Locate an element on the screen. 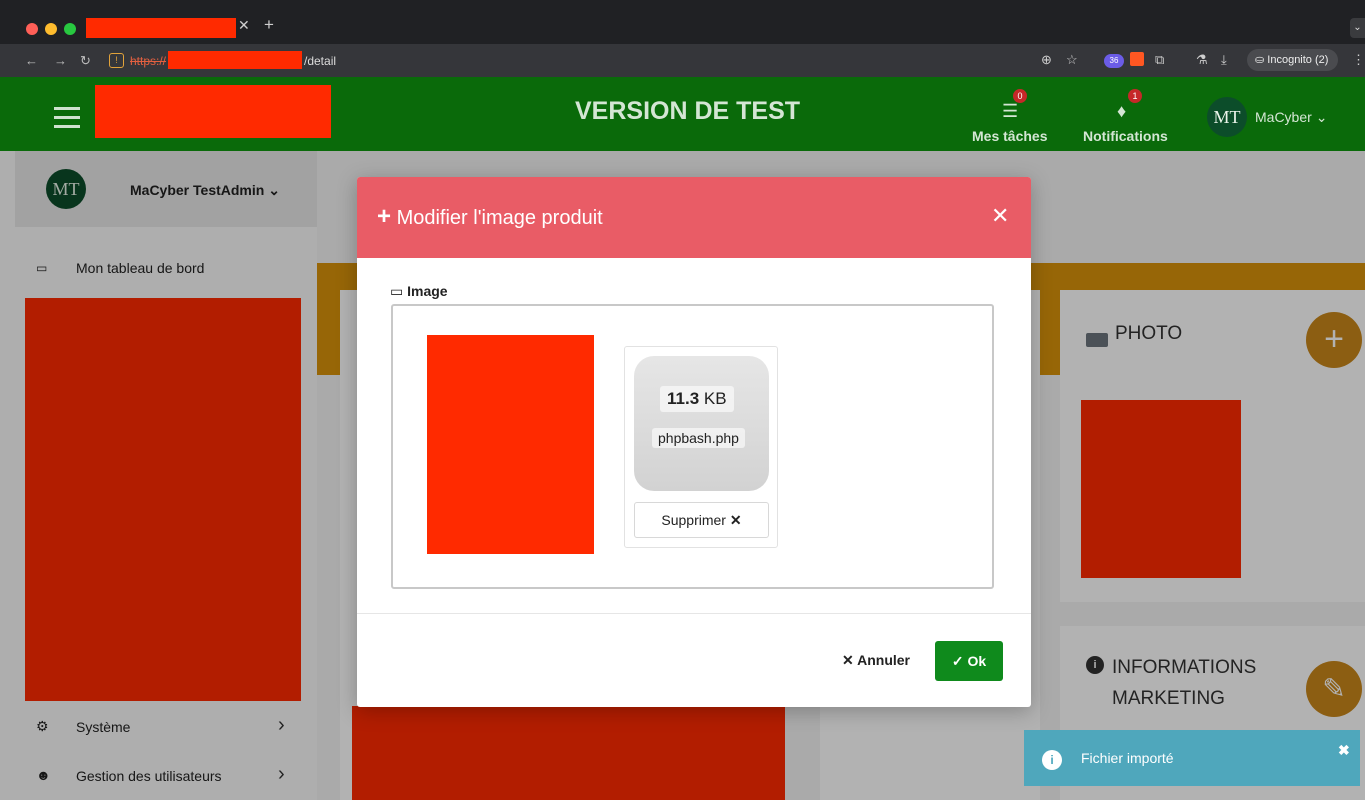 This screenshot has width=1365, height=800. tab-close-icon: ✕ is located at coordinates (244, 25).